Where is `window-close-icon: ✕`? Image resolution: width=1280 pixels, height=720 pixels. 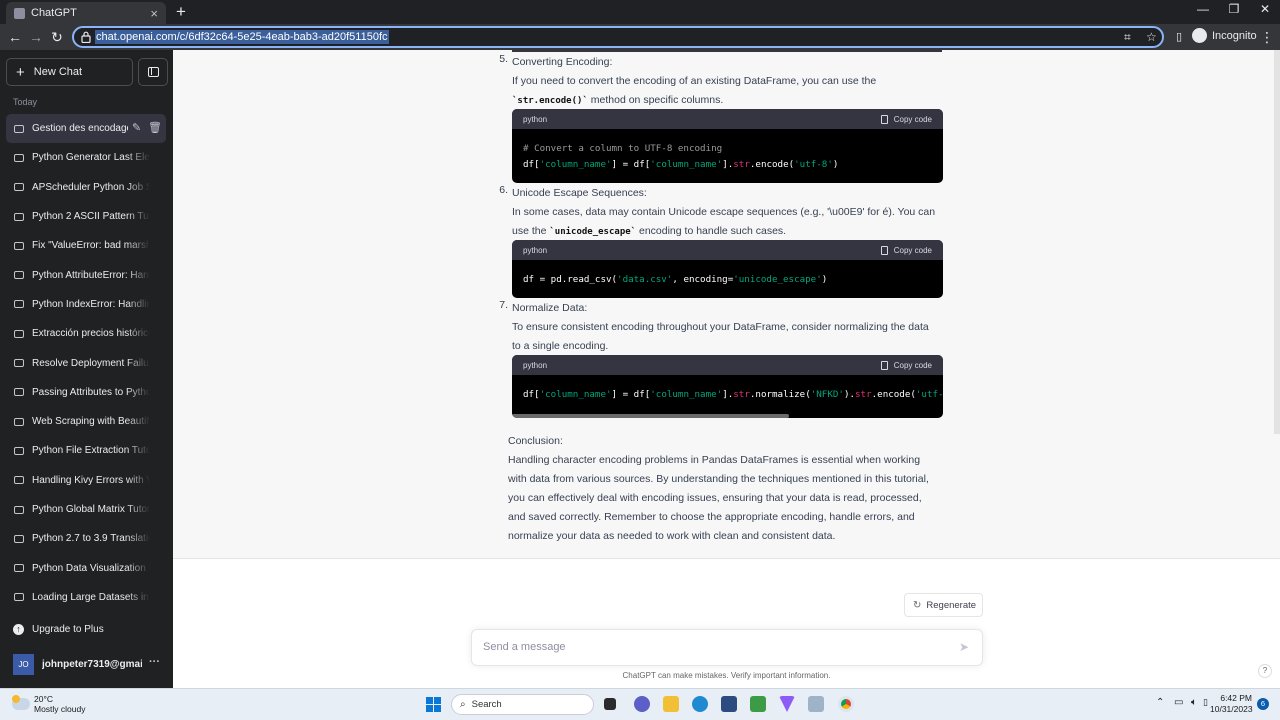 window-close-icon: ✕ is located at coordinates (1265, 9).